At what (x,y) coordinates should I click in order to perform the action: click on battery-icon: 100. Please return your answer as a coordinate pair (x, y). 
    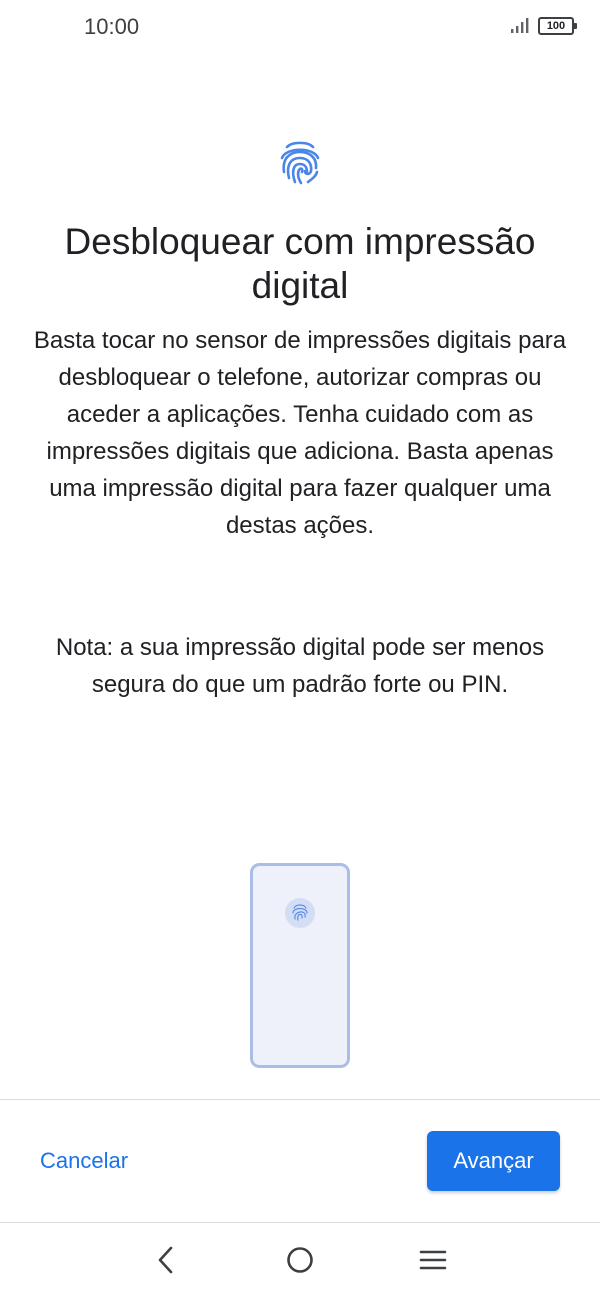
    Looking at the image, I should click on (557, 26).